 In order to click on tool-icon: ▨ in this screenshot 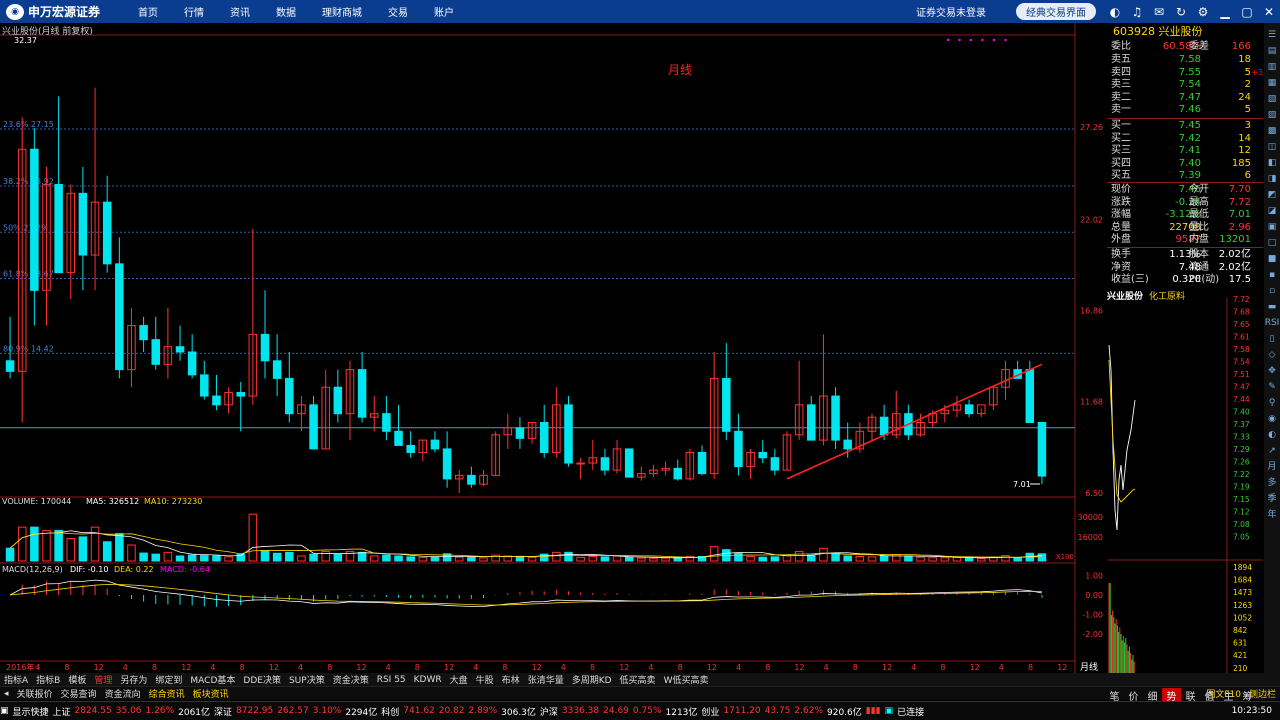, I will do `click(1272, 115)`.